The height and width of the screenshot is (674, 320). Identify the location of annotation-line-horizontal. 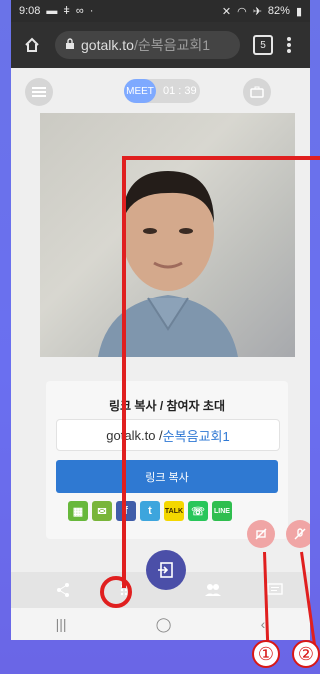
(221, 158).